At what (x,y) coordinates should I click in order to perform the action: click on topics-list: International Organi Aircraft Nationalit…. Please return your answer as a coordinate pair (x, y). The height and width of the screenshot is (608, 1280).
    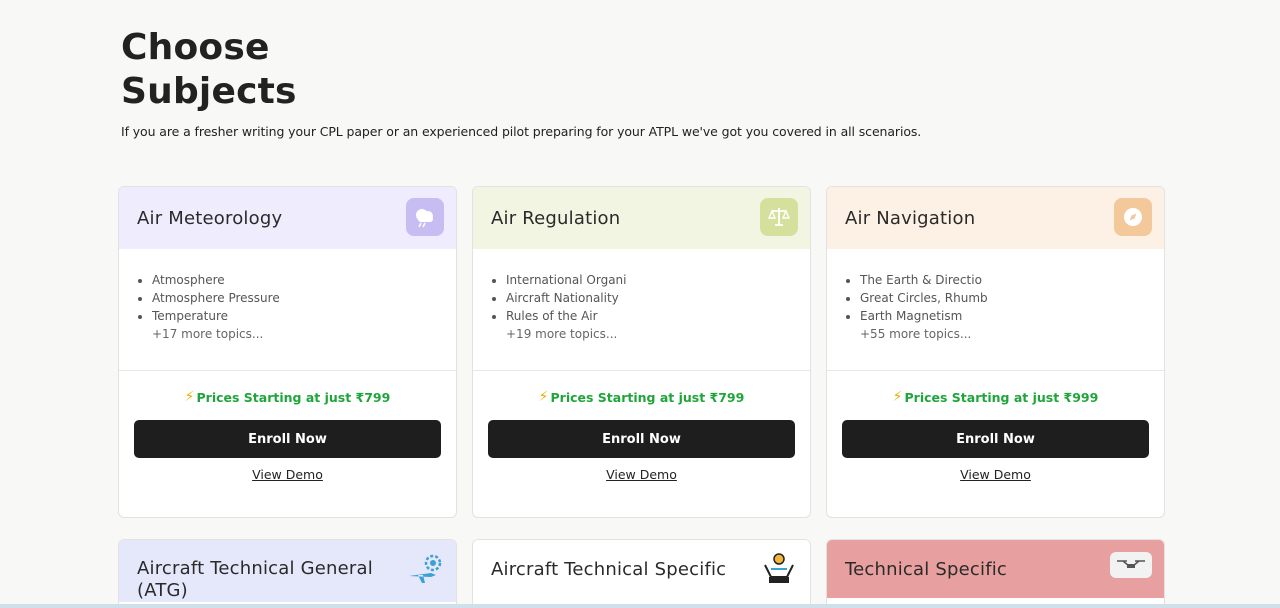
    Looking at the image, I should click on (641, 310).